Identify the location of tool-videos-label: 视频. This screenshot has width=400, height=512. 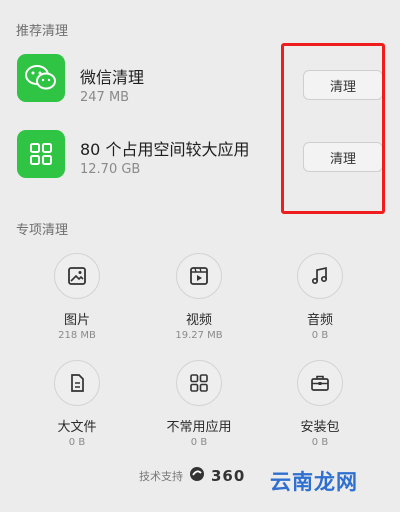
(198, 320).